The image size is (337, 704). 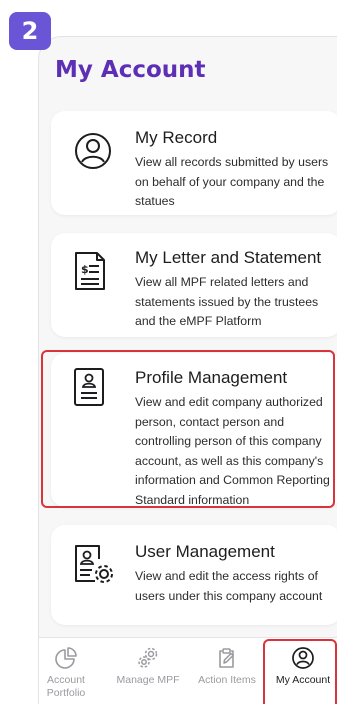 I want to click on tab-label: My Account, so click(x=303, y=680).